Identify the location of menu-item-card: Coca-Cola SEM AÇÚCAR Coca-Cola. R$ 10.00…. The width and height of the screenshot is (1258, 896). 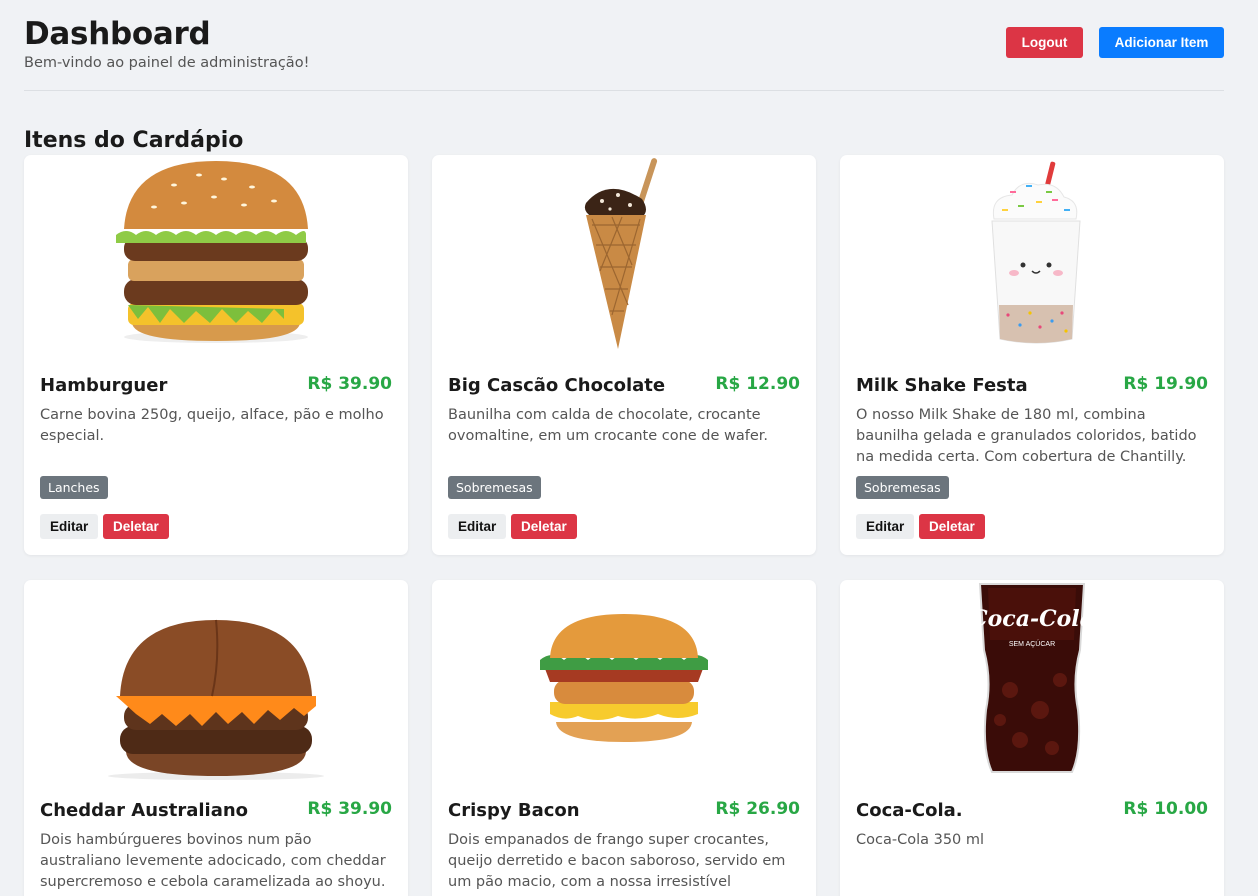
(1032, 738).